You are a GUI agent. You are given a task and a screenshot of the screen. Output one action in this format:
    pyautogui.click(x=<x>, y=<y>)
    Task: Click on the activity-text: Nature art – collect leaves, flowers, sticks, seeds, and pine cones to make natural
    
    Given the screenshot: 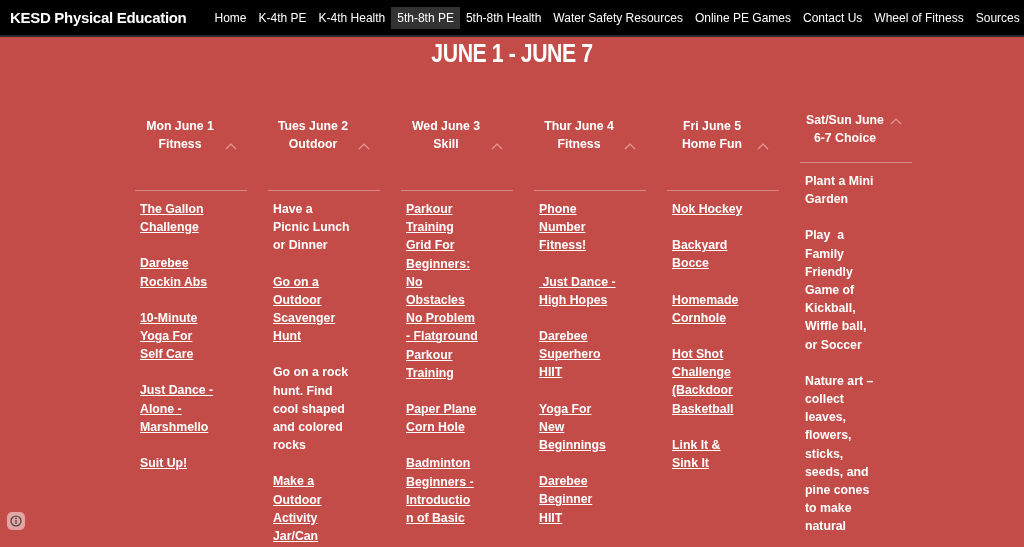 What is the action you would take?
    pyautogui.click(x=839, y=454)
    